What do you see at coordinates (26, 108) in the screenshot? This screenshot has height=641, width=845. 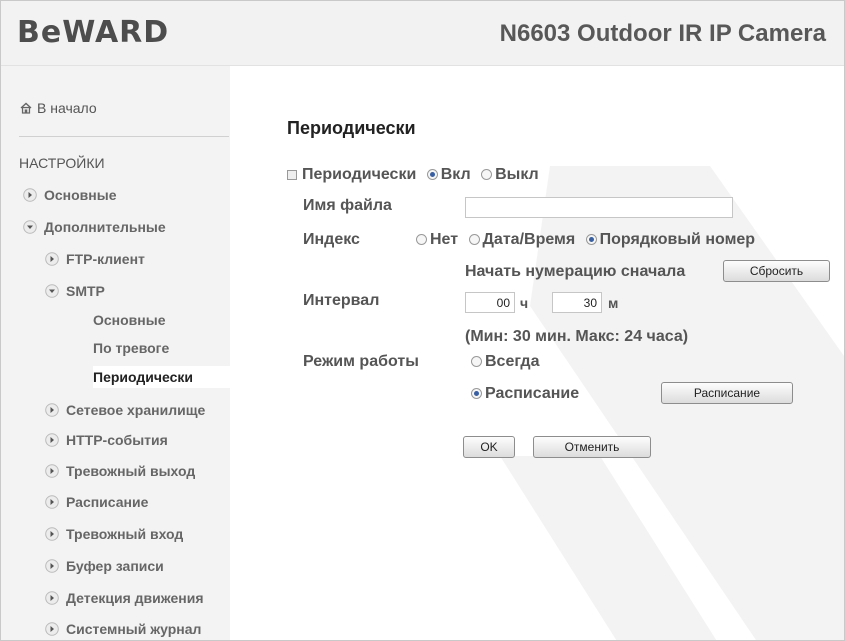 I see `home-icon` at bounding box center [26, 108].